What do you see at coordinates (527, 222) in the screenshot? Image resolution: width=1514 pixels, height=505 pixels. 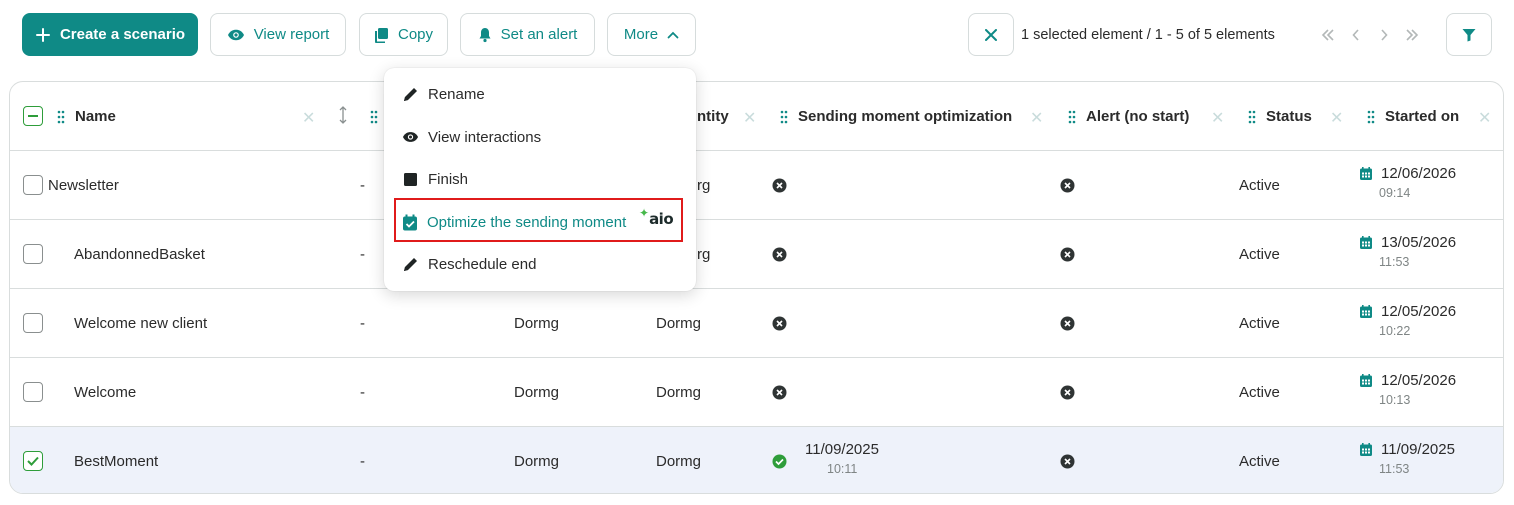 I see `menu-item-label: Optimize the sending moment` at bounding box center [527, 222].